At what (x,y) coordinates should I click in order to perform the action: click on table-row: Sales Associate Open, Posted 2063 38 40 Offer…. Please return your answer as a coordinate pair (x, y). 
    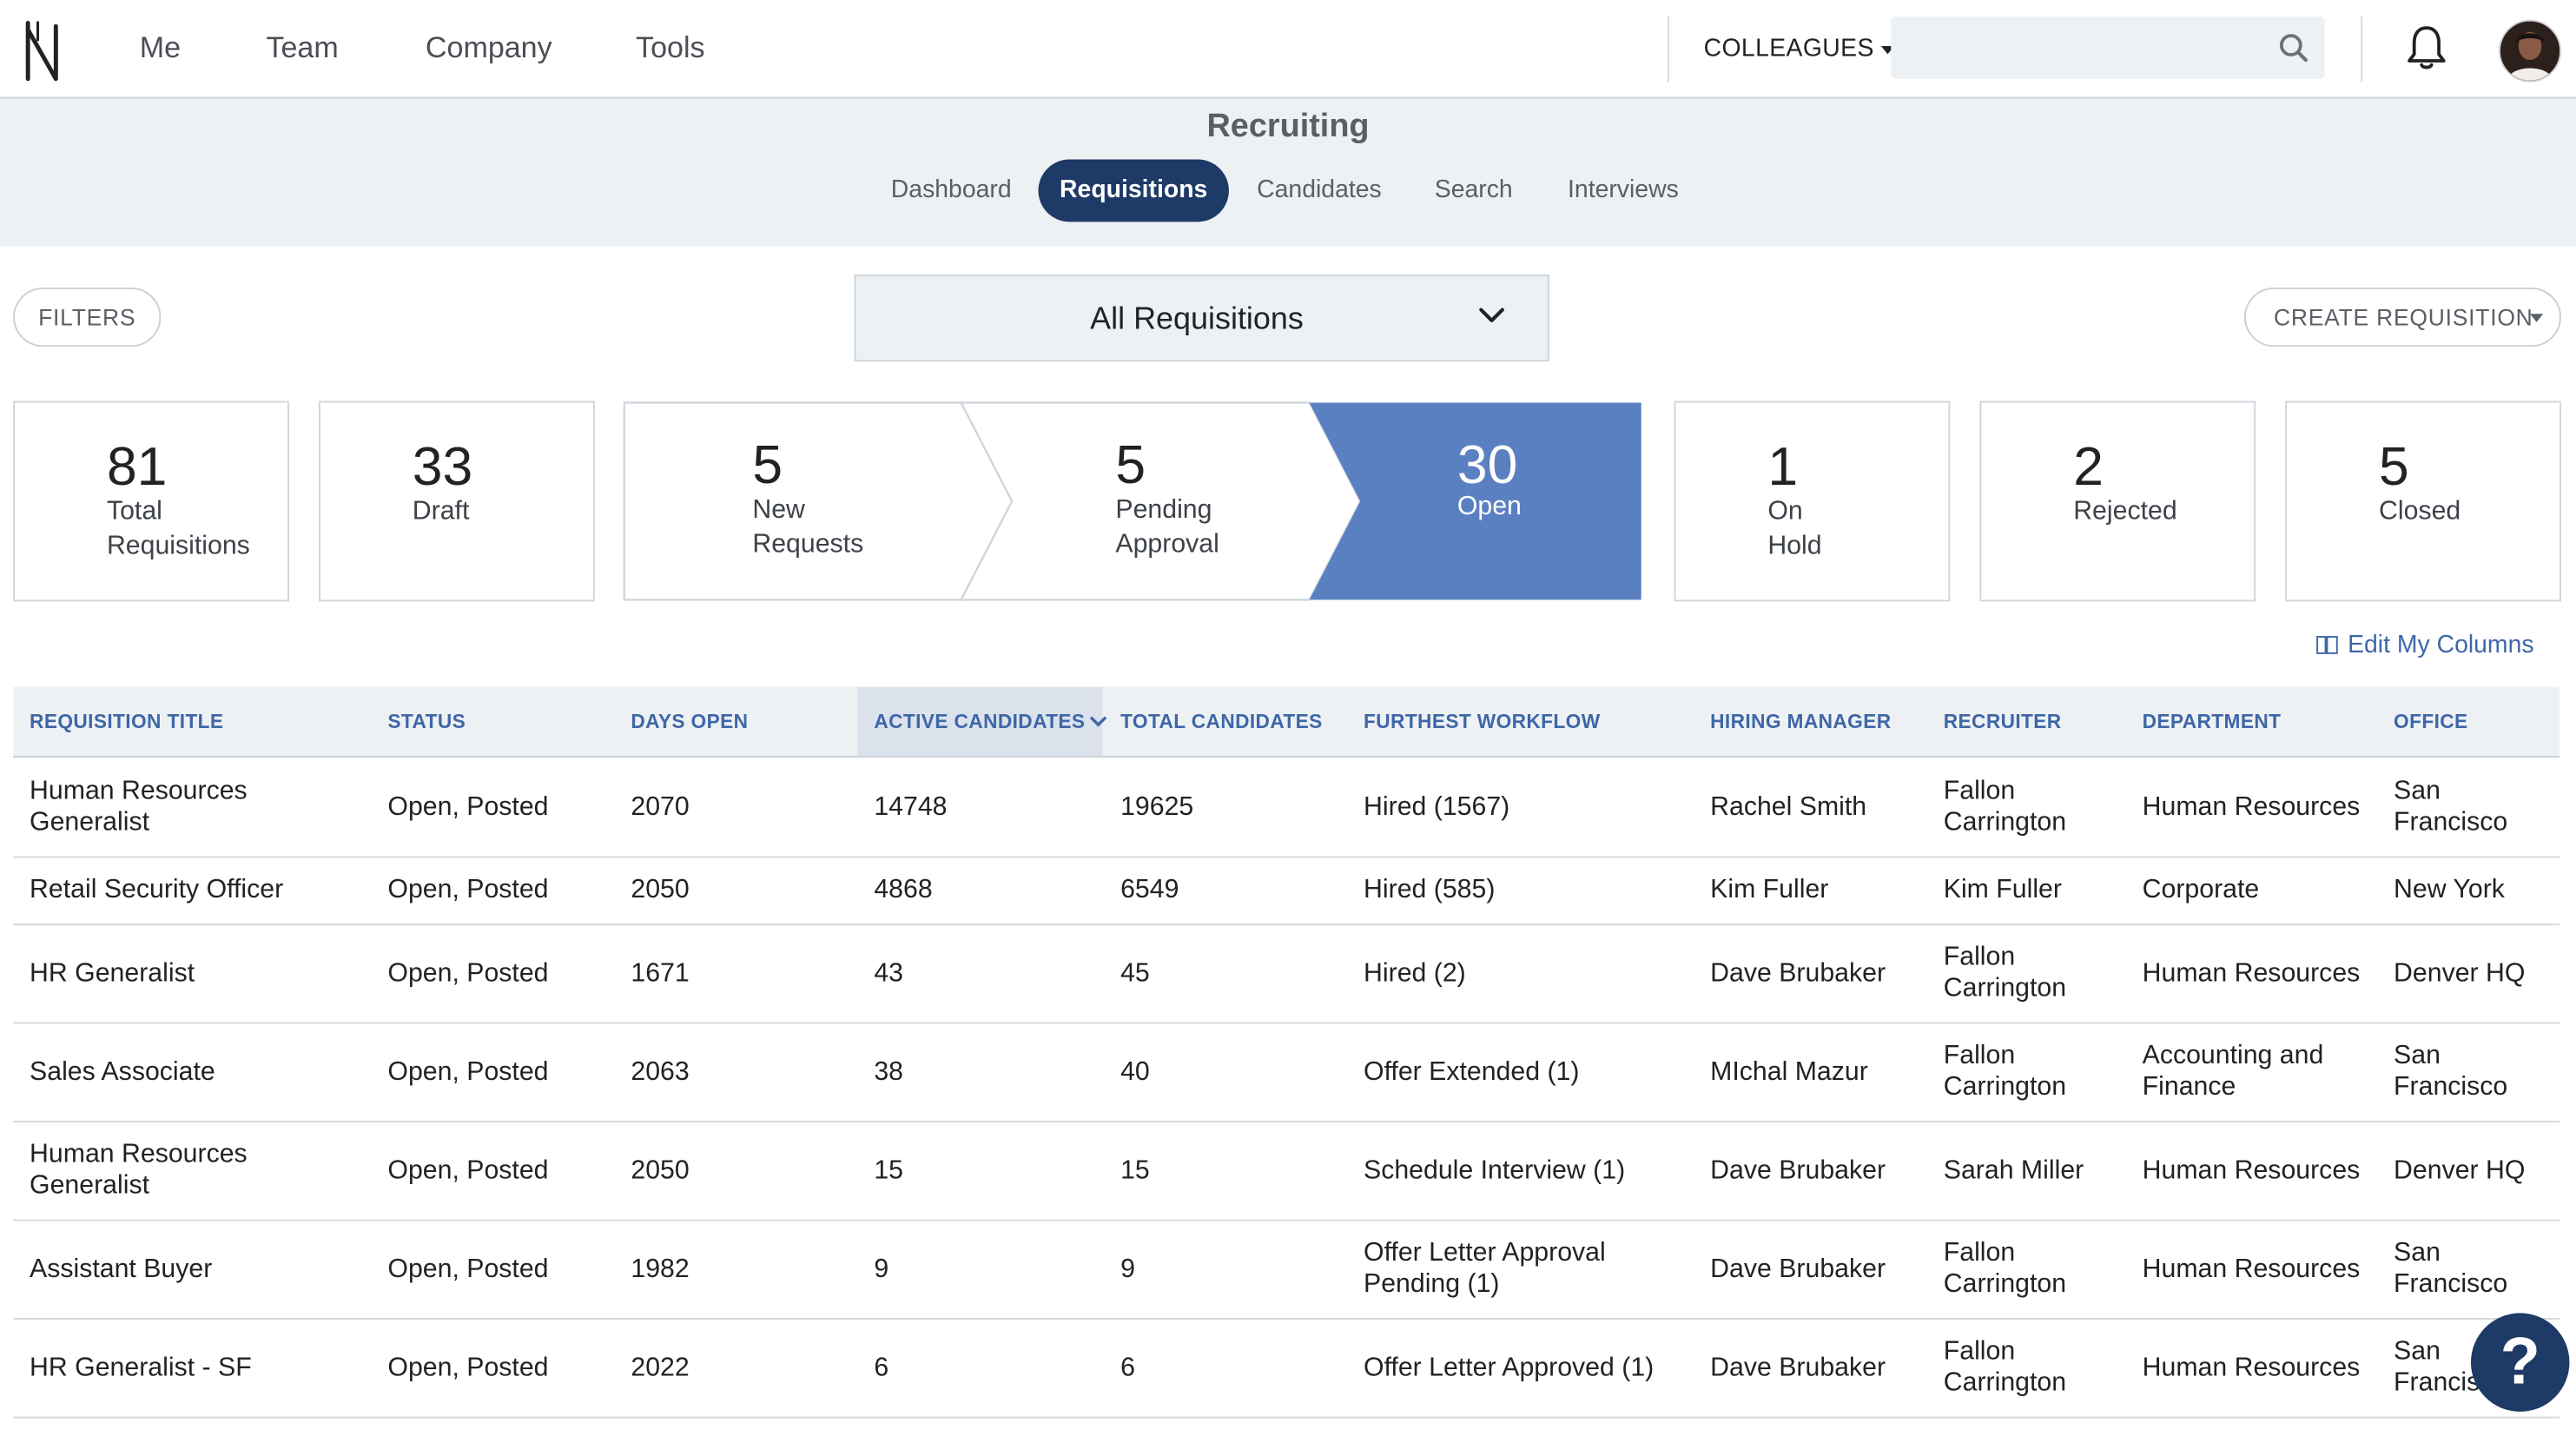
    Looking at the image, I should click on (1286, 1072).